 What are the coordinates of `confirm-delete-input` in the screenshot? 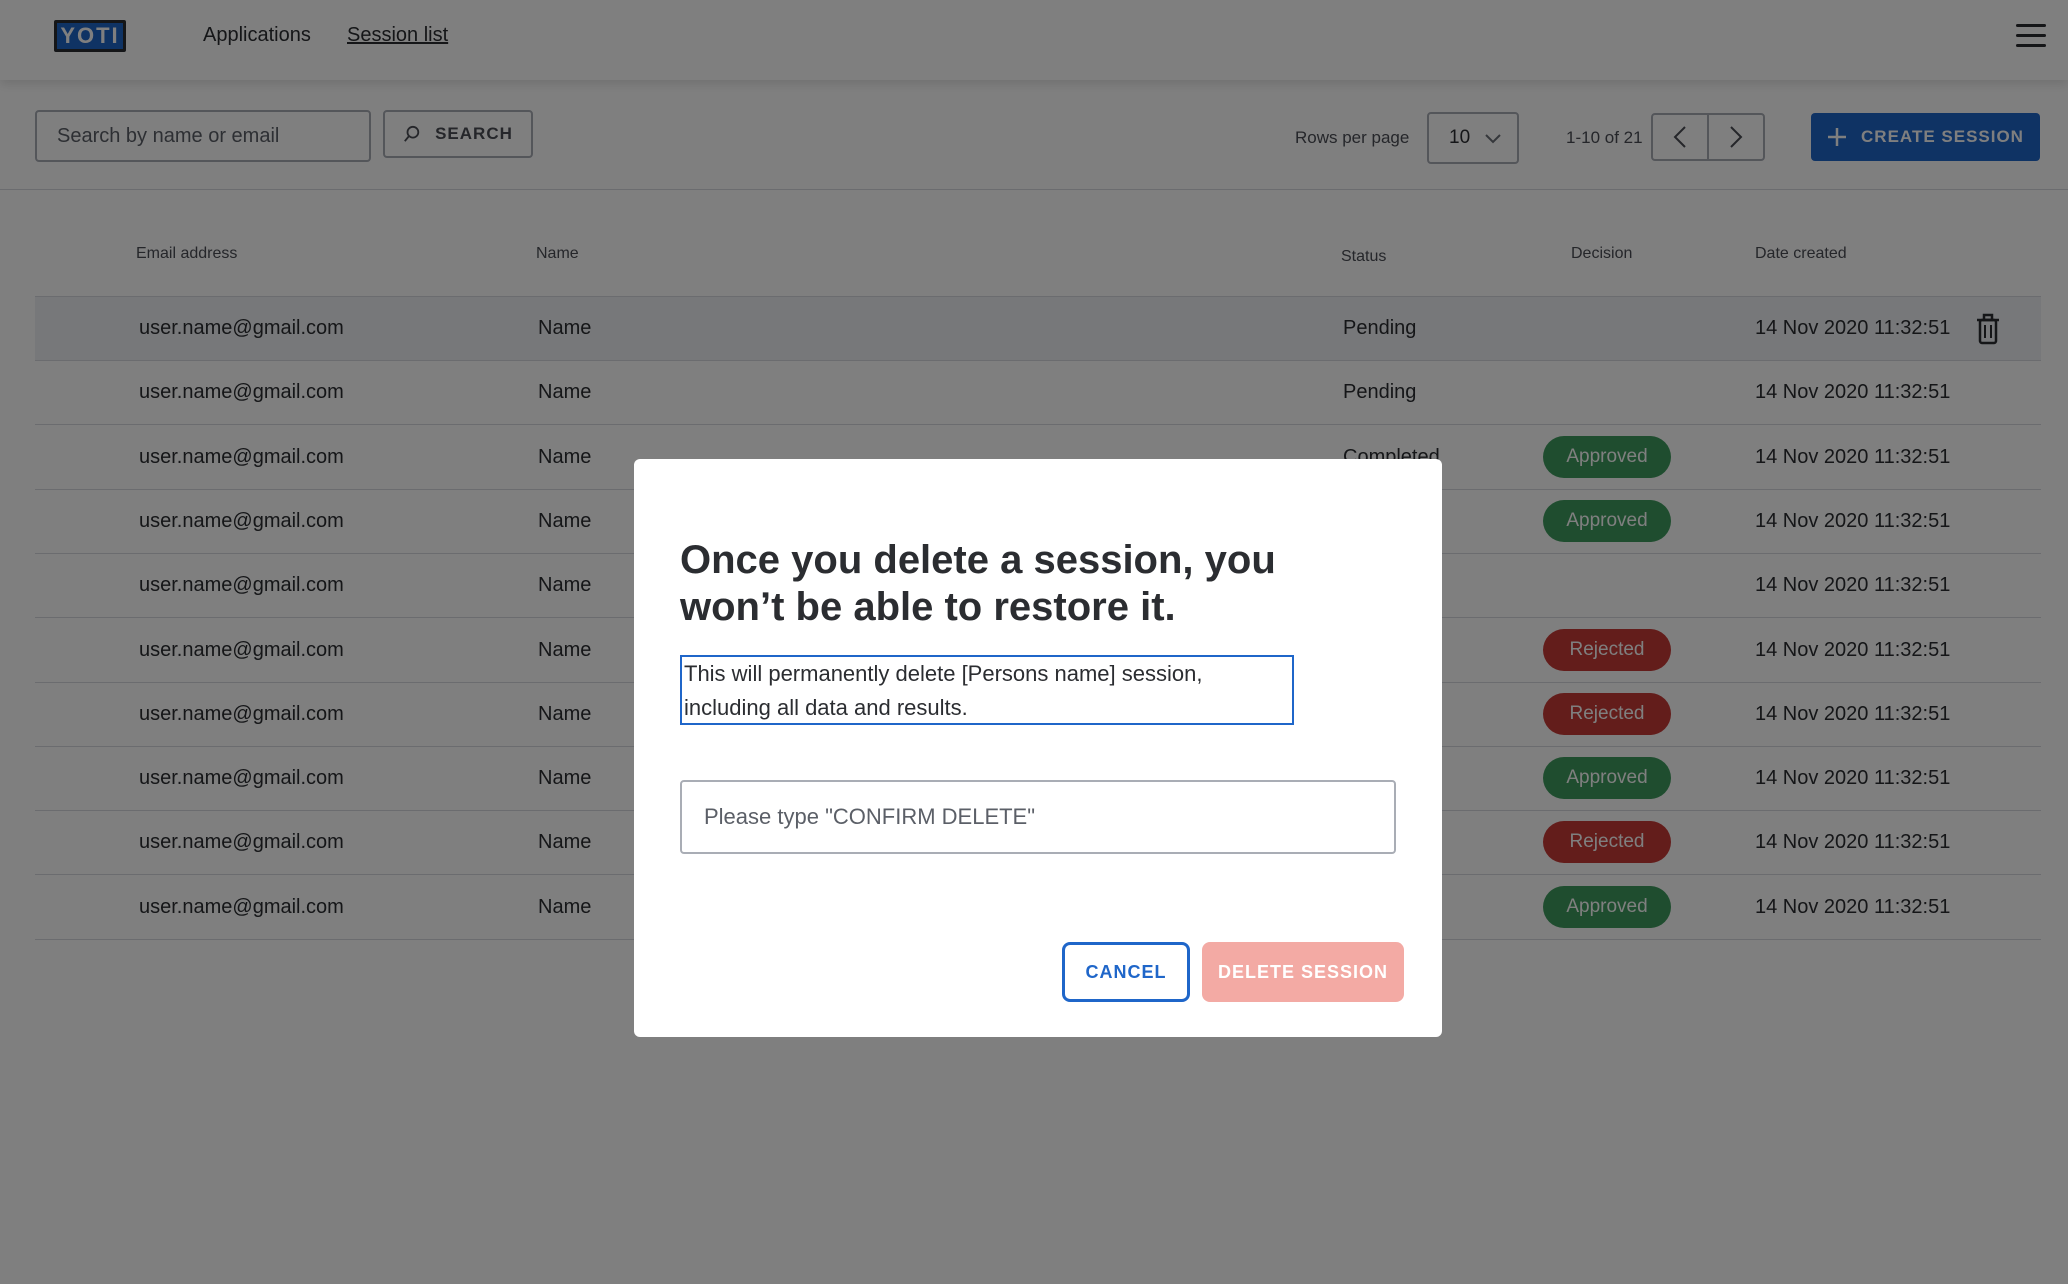 It's located at (1038, 817).